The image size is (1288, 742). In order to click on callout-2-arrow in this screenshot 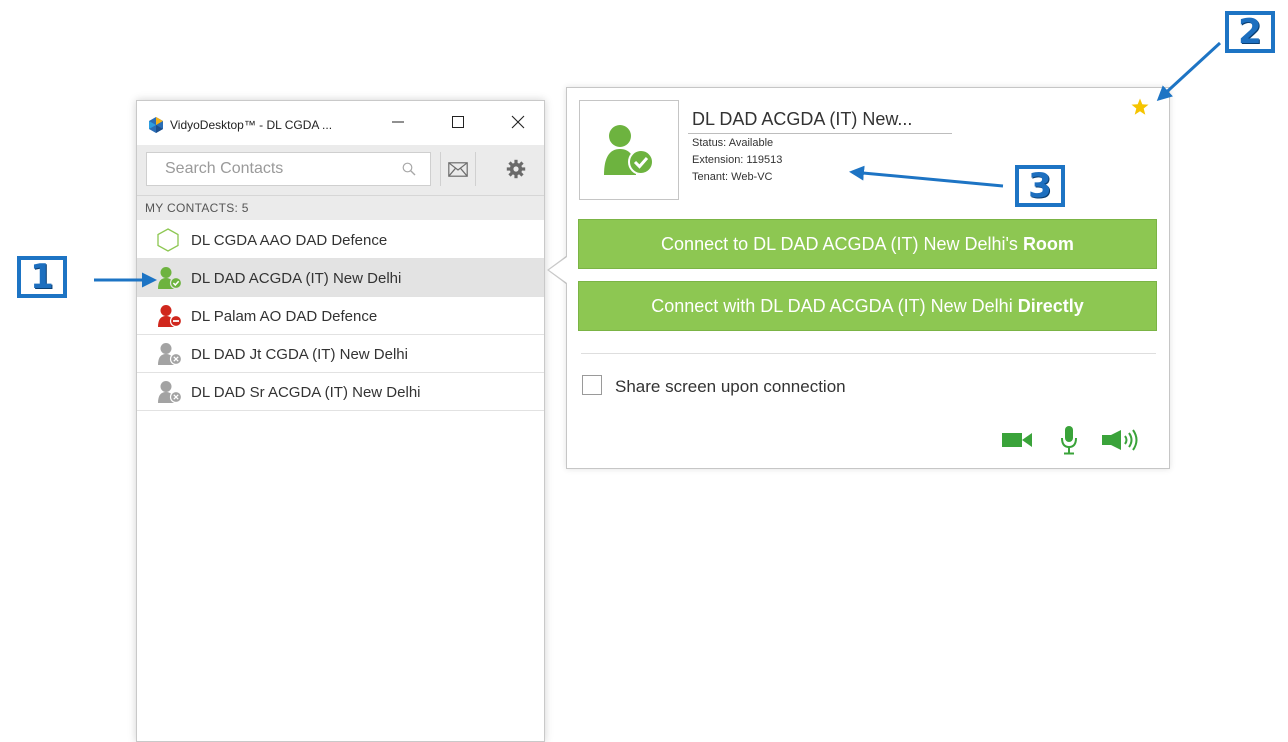, I will do `click(1189, 71)`.